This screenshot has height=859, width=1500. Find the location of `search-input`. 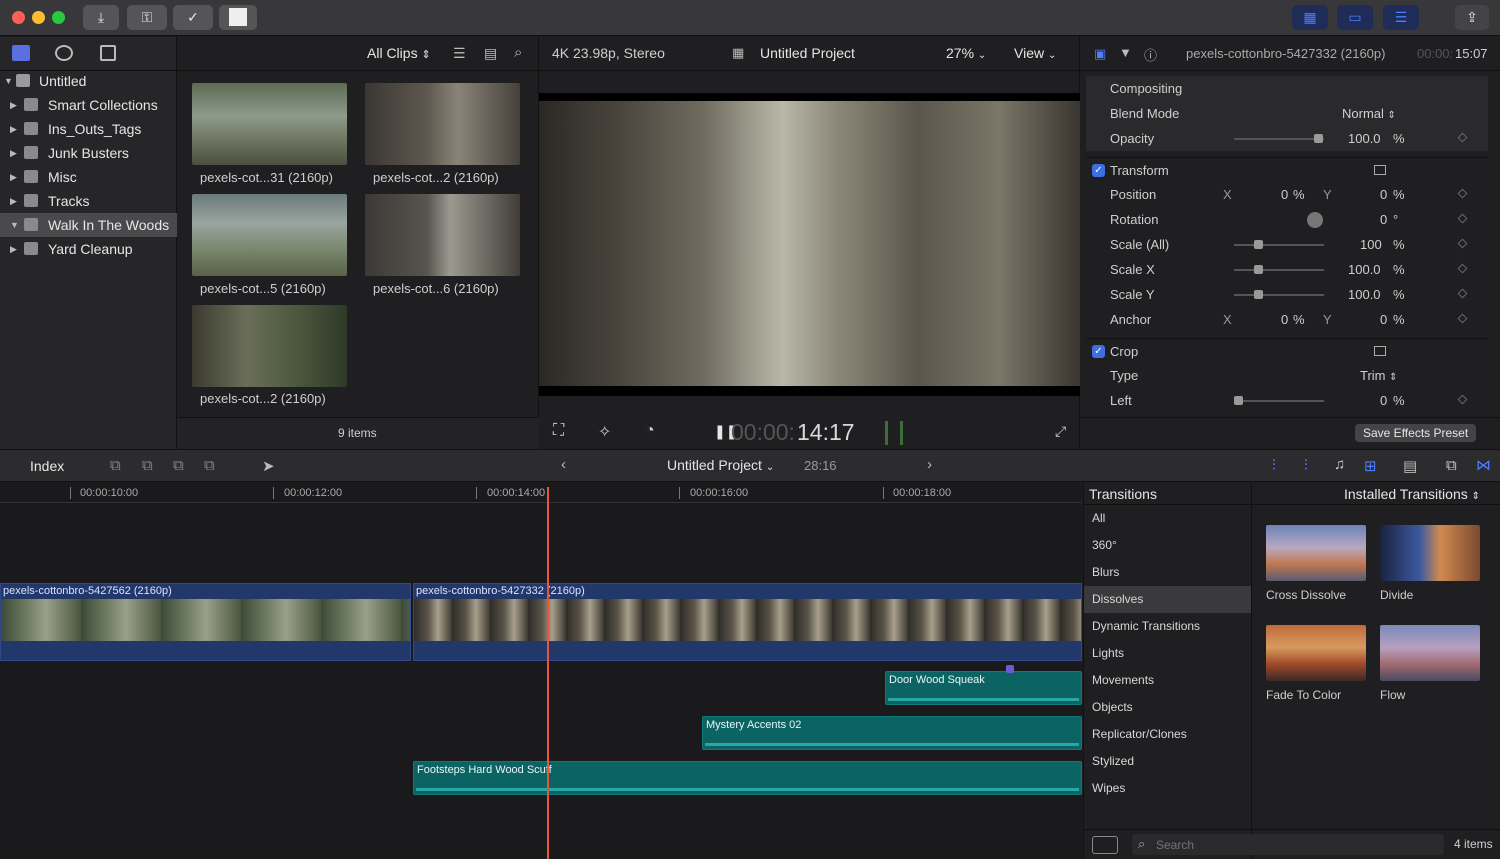

search-input is located at coordinates (1296, 844).